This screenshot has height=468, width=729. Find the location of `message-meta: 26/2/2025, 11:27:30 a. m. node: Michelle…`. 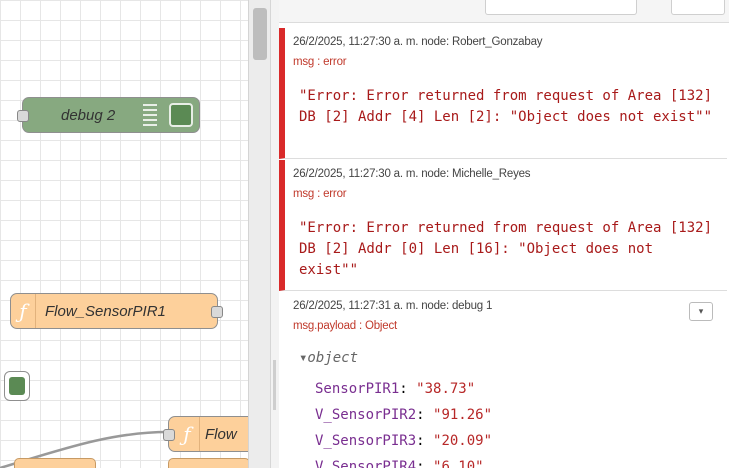

message-meta: 26/2/2025, 11:27:30 a. m. node: Michelle… is located at coordinates (412, 174).